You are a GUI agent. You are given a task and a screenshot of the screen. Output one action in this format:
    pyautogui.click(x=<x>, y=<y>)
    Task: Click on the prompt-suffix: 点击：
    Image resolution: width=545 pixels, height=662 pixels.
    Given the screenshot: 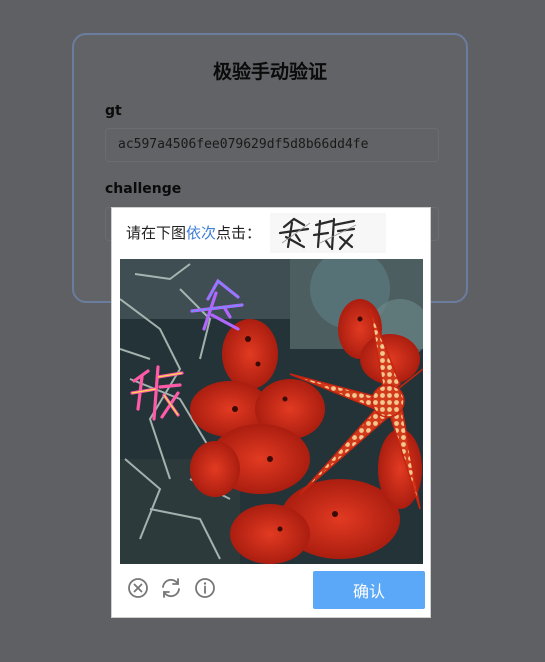 What is the action you would take?
    pyautogui.click(x=239, y=233)
    